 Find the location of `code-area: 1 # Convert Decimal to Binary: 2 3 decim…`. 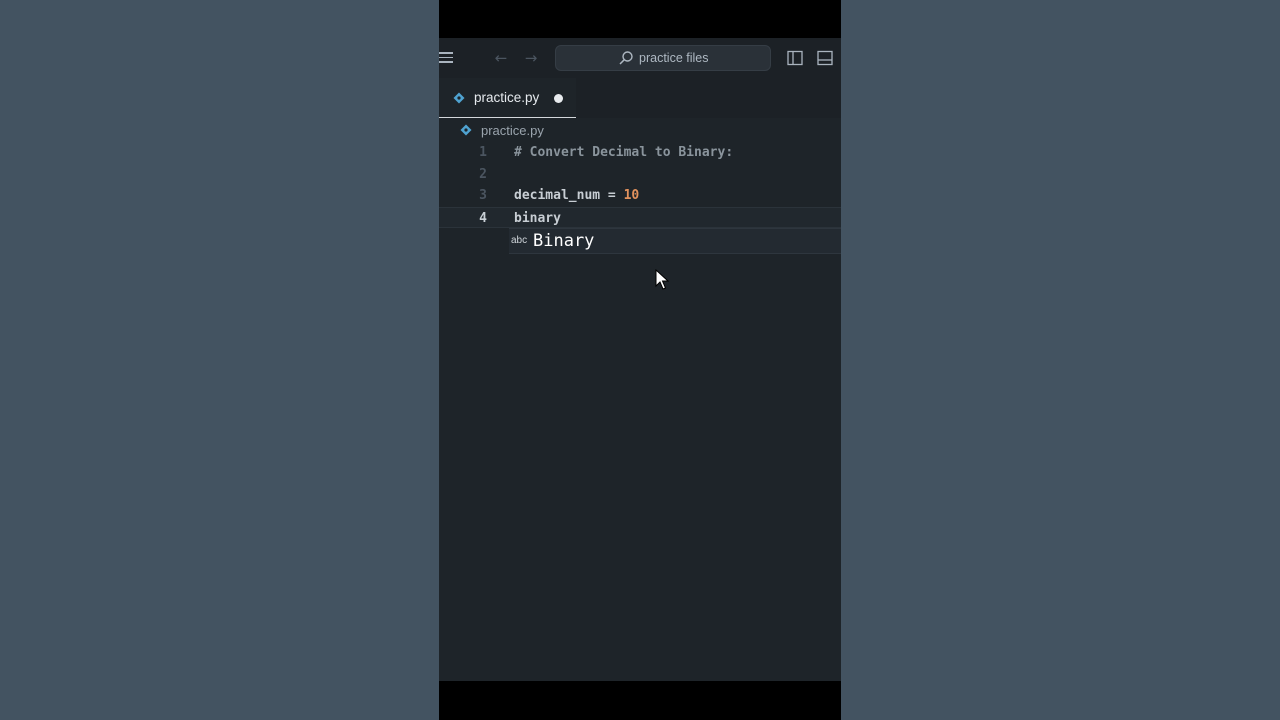

code-area: 1 # Convert Decimal to Binary: 2 3 decim… is located at coordinates (640, 185).